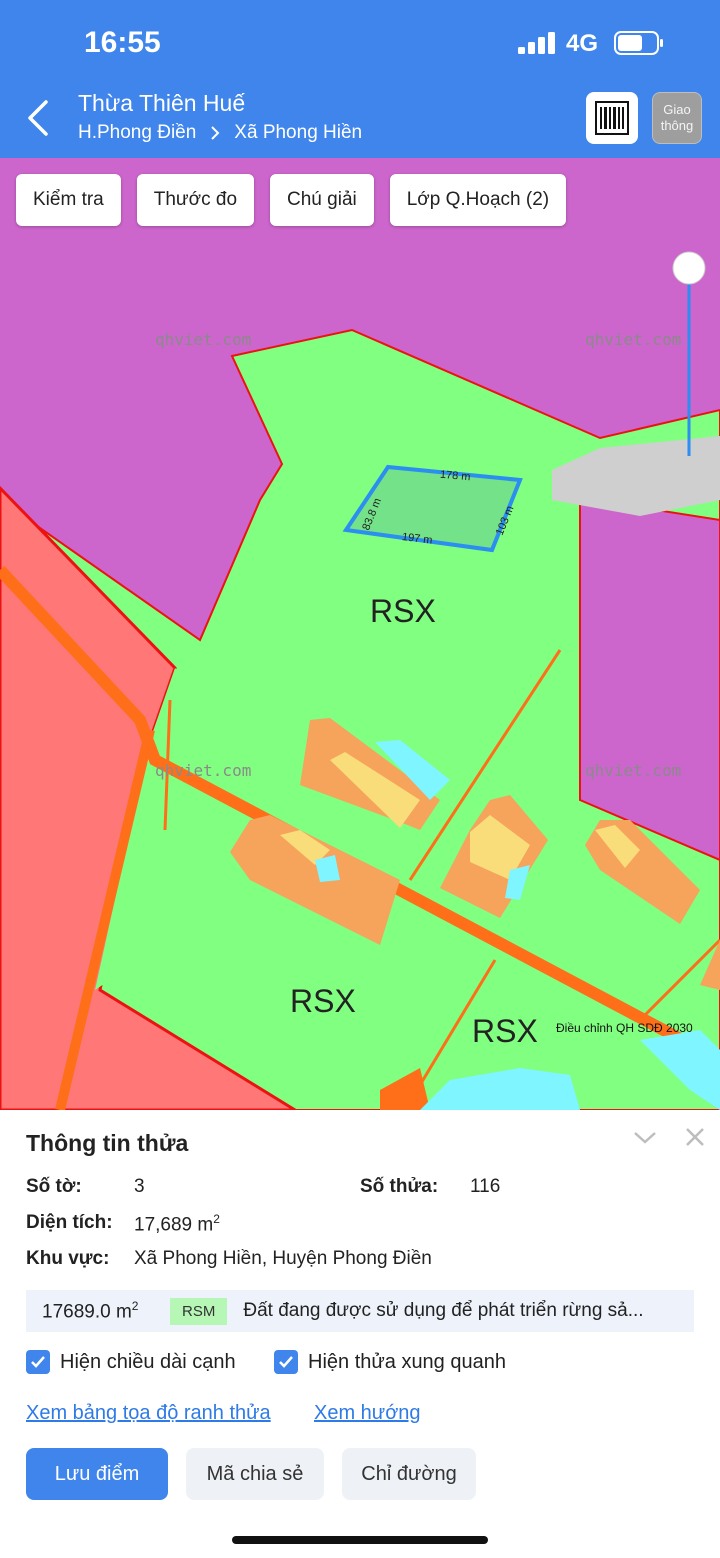 This screenshot has width=720, height=1558. What do you see at coordinates (407, 1361) in the screenshot?
I see `show-neighbors-label: Hiện thửa xung quanh` at bounding box center [407, 1361].